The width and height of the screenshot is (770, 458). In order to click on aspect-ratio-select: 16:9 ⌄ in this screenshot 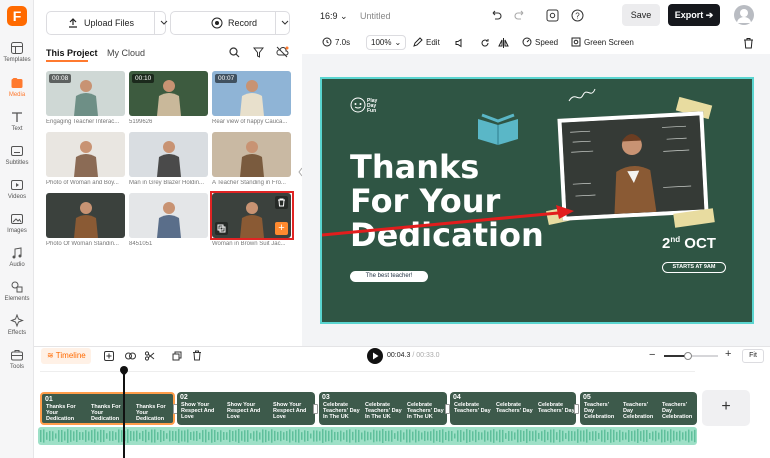, I will do `click(334, 16)`.